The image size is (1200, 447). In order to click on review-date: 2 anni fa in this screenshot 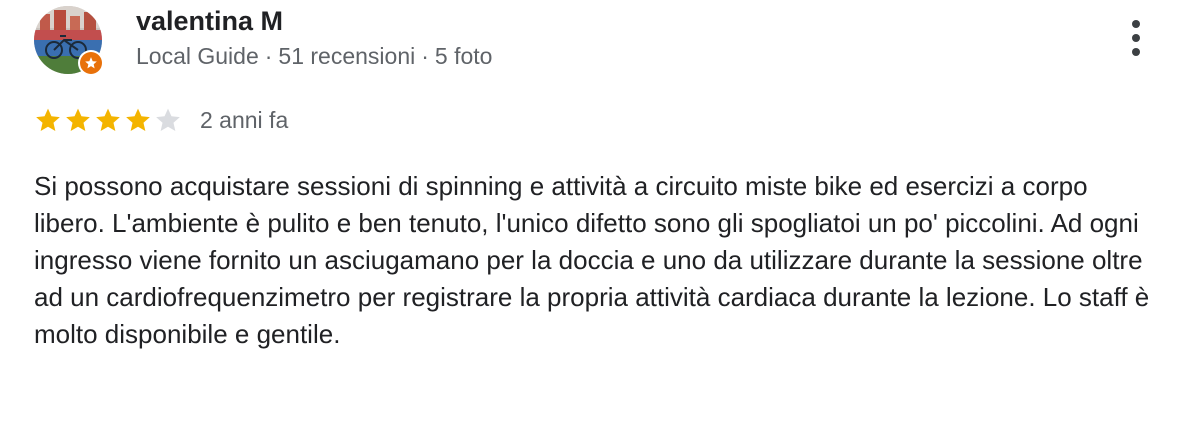, I will do `click(244, 120)`.